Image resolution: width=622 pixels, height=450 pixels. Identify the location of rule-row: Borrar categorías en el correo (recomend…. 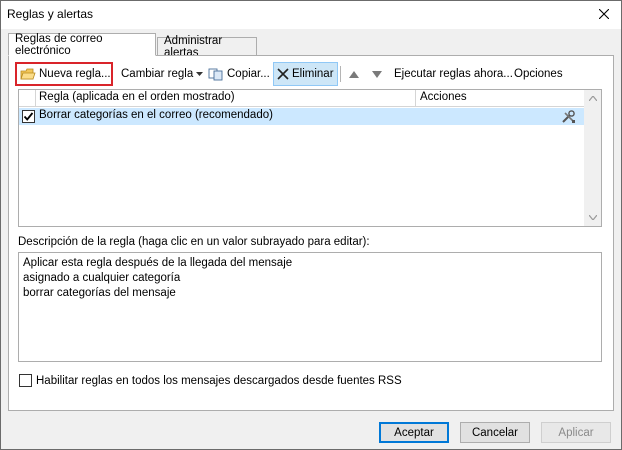
(302, 116).